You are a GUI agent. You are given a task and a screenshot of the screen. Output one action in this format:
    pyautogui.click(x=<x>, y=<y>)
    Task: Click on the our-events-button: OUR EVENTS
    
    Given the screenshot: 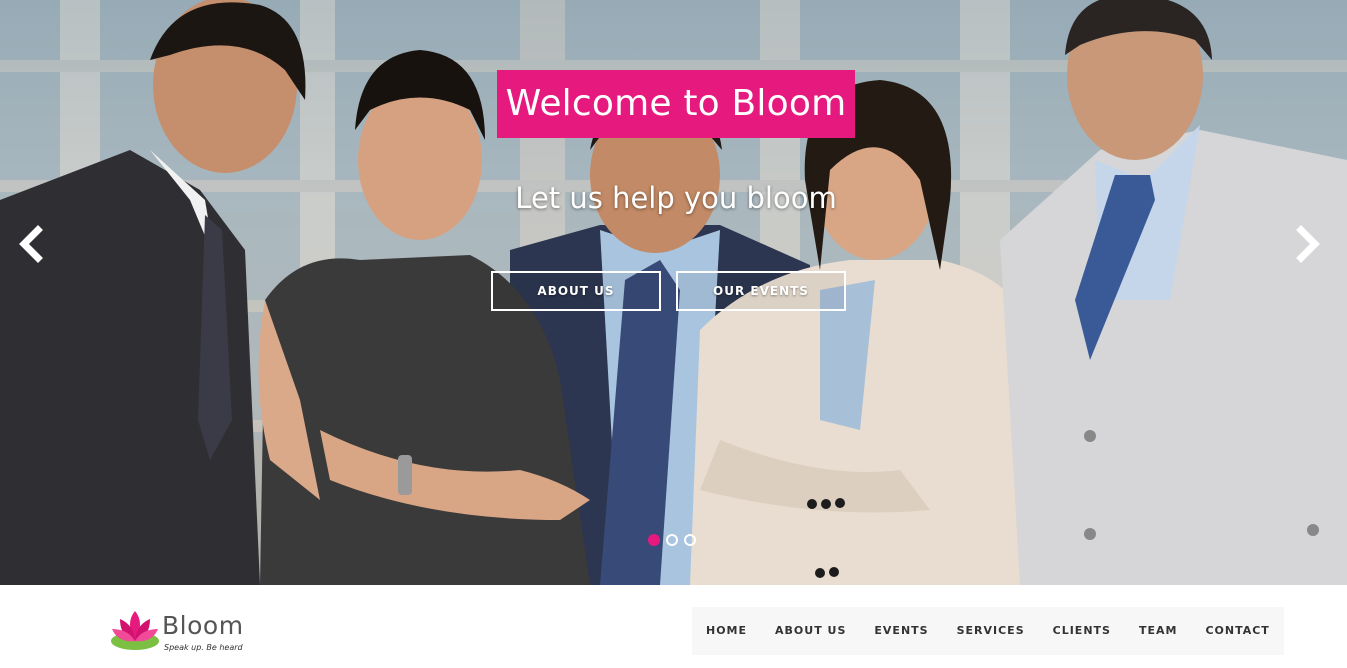 What is the action you would take?
    pyautogui.click(x=761, y=291)
    